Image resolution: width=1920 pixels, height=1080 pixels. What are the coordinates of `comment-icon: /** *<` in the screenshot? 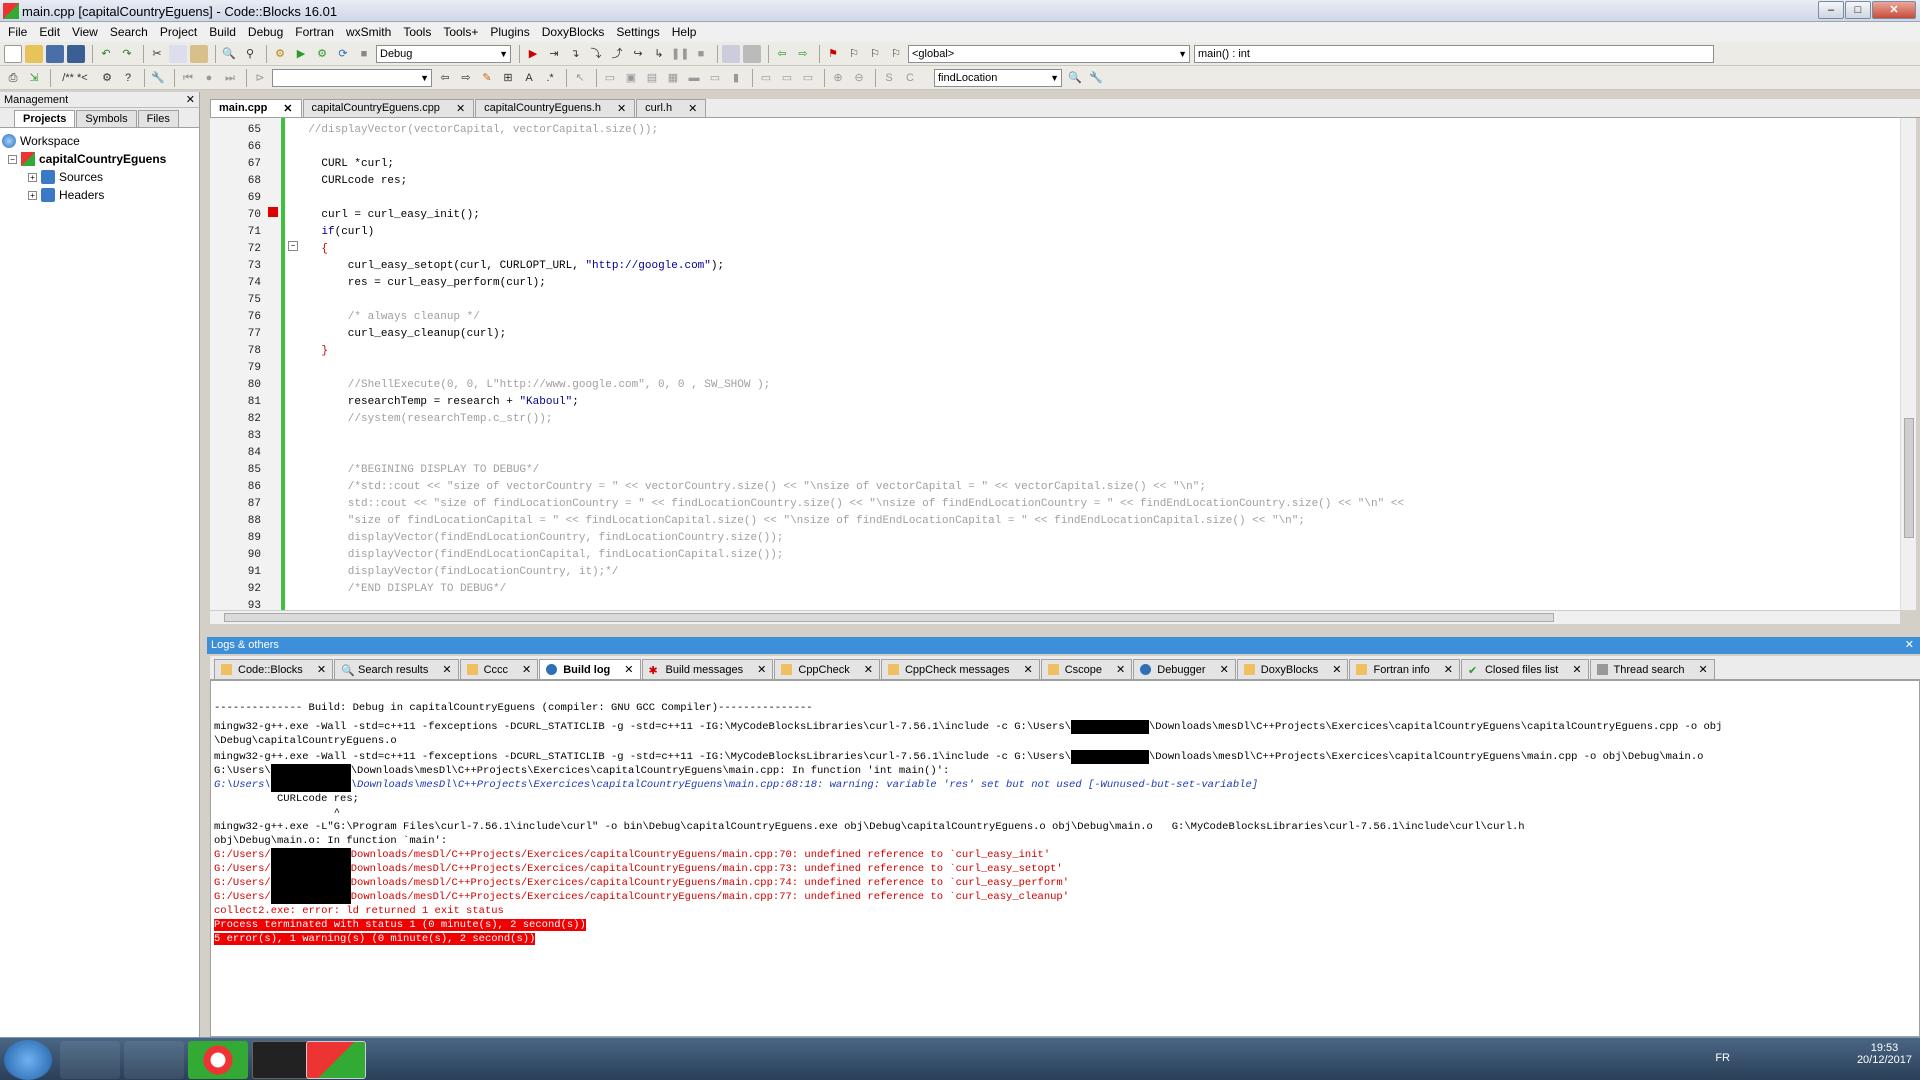 It's located at (75, 78).